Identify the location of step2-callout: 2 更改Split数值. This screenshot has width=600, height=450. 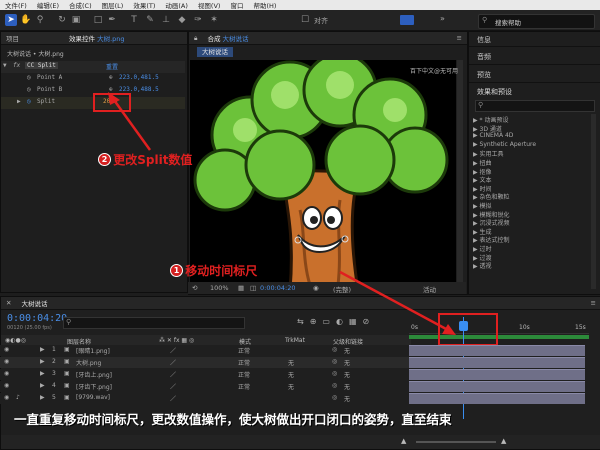
(145, 159).